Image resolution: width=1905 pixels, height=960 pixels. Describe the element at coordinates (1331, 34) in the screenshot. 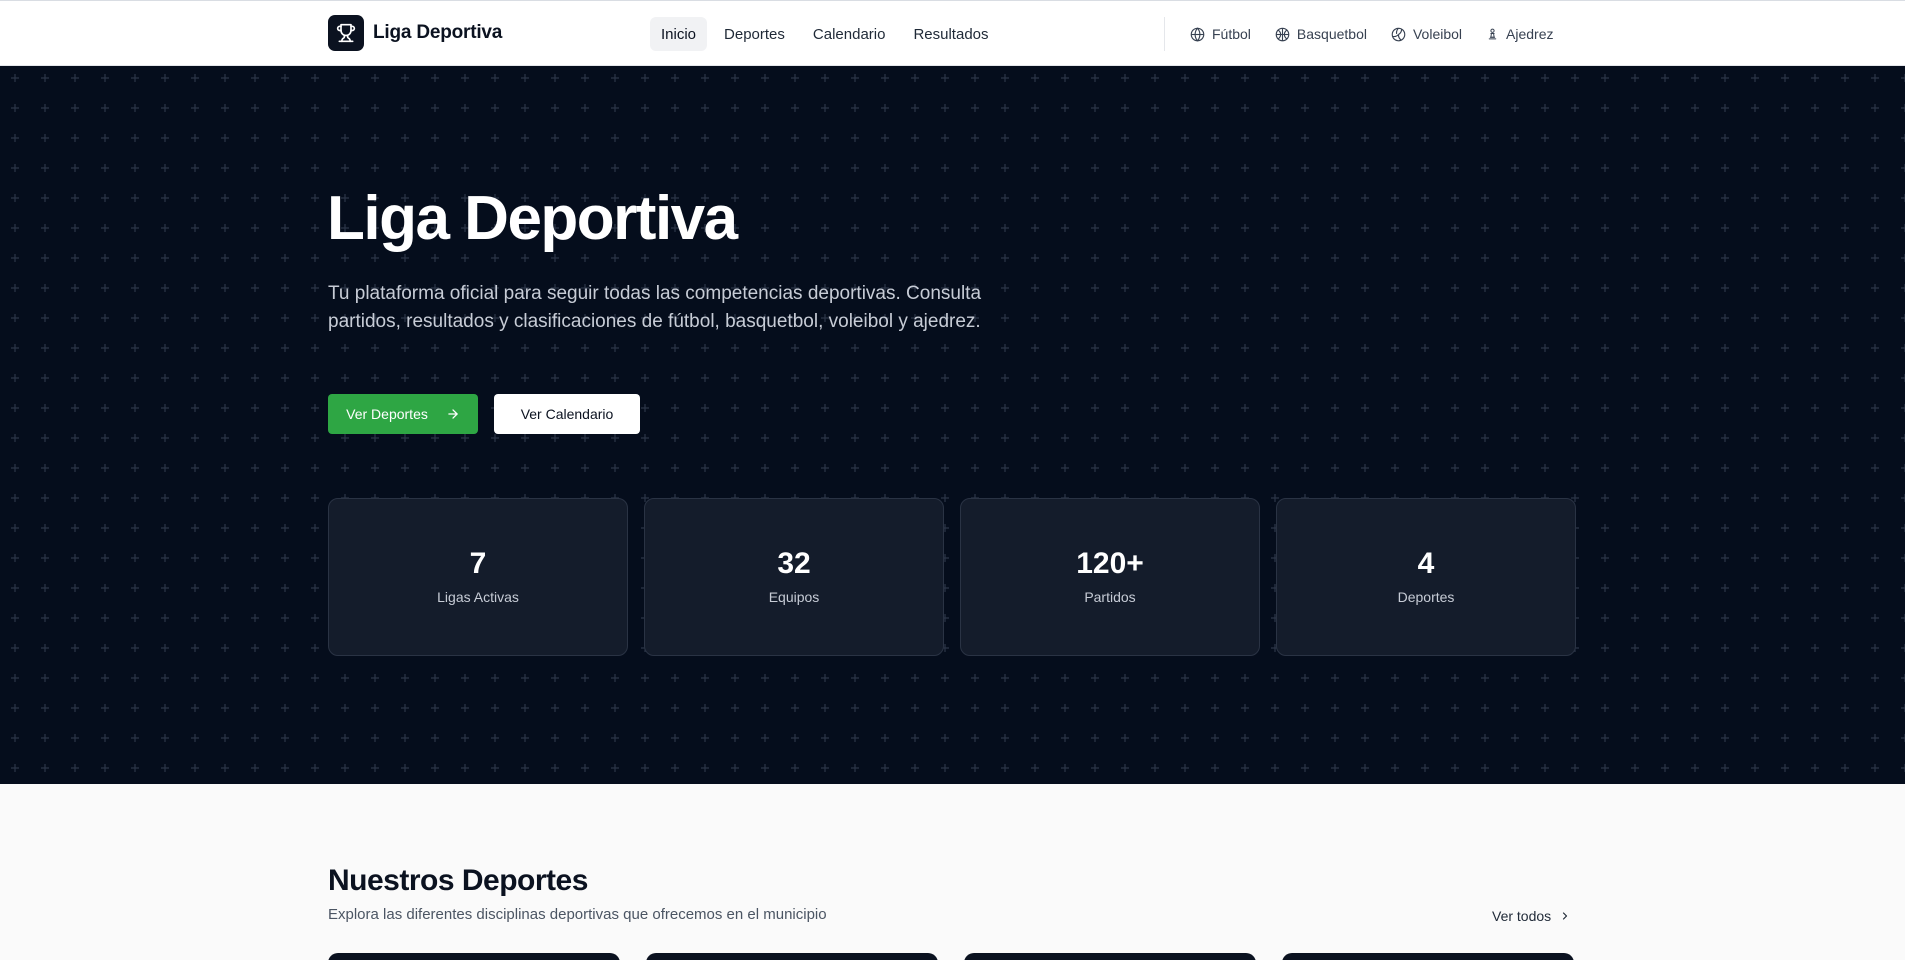

I see `sport-link-label: Basquetbol` at that location.